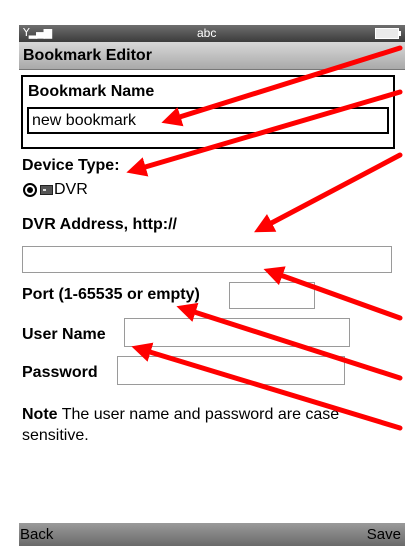  What do you see at coordinates (272, 295) in the screenshot?
I see `port-input` at bounding box center [272, 295].